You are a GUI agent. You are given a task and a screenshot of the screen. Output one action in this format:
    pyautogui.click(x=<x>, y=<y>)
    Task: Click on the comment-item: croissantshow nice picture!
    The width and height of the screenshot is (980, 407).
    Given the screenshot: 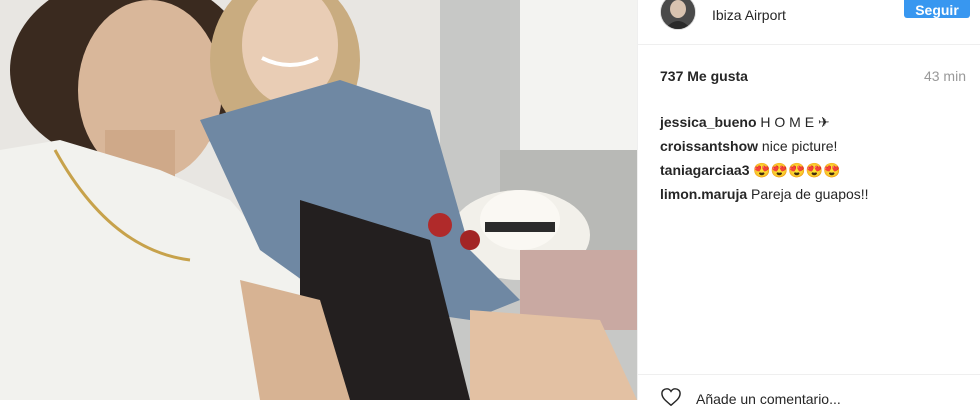 What is the action you would take?
    pyautogui.click(x=815, y=146)
    